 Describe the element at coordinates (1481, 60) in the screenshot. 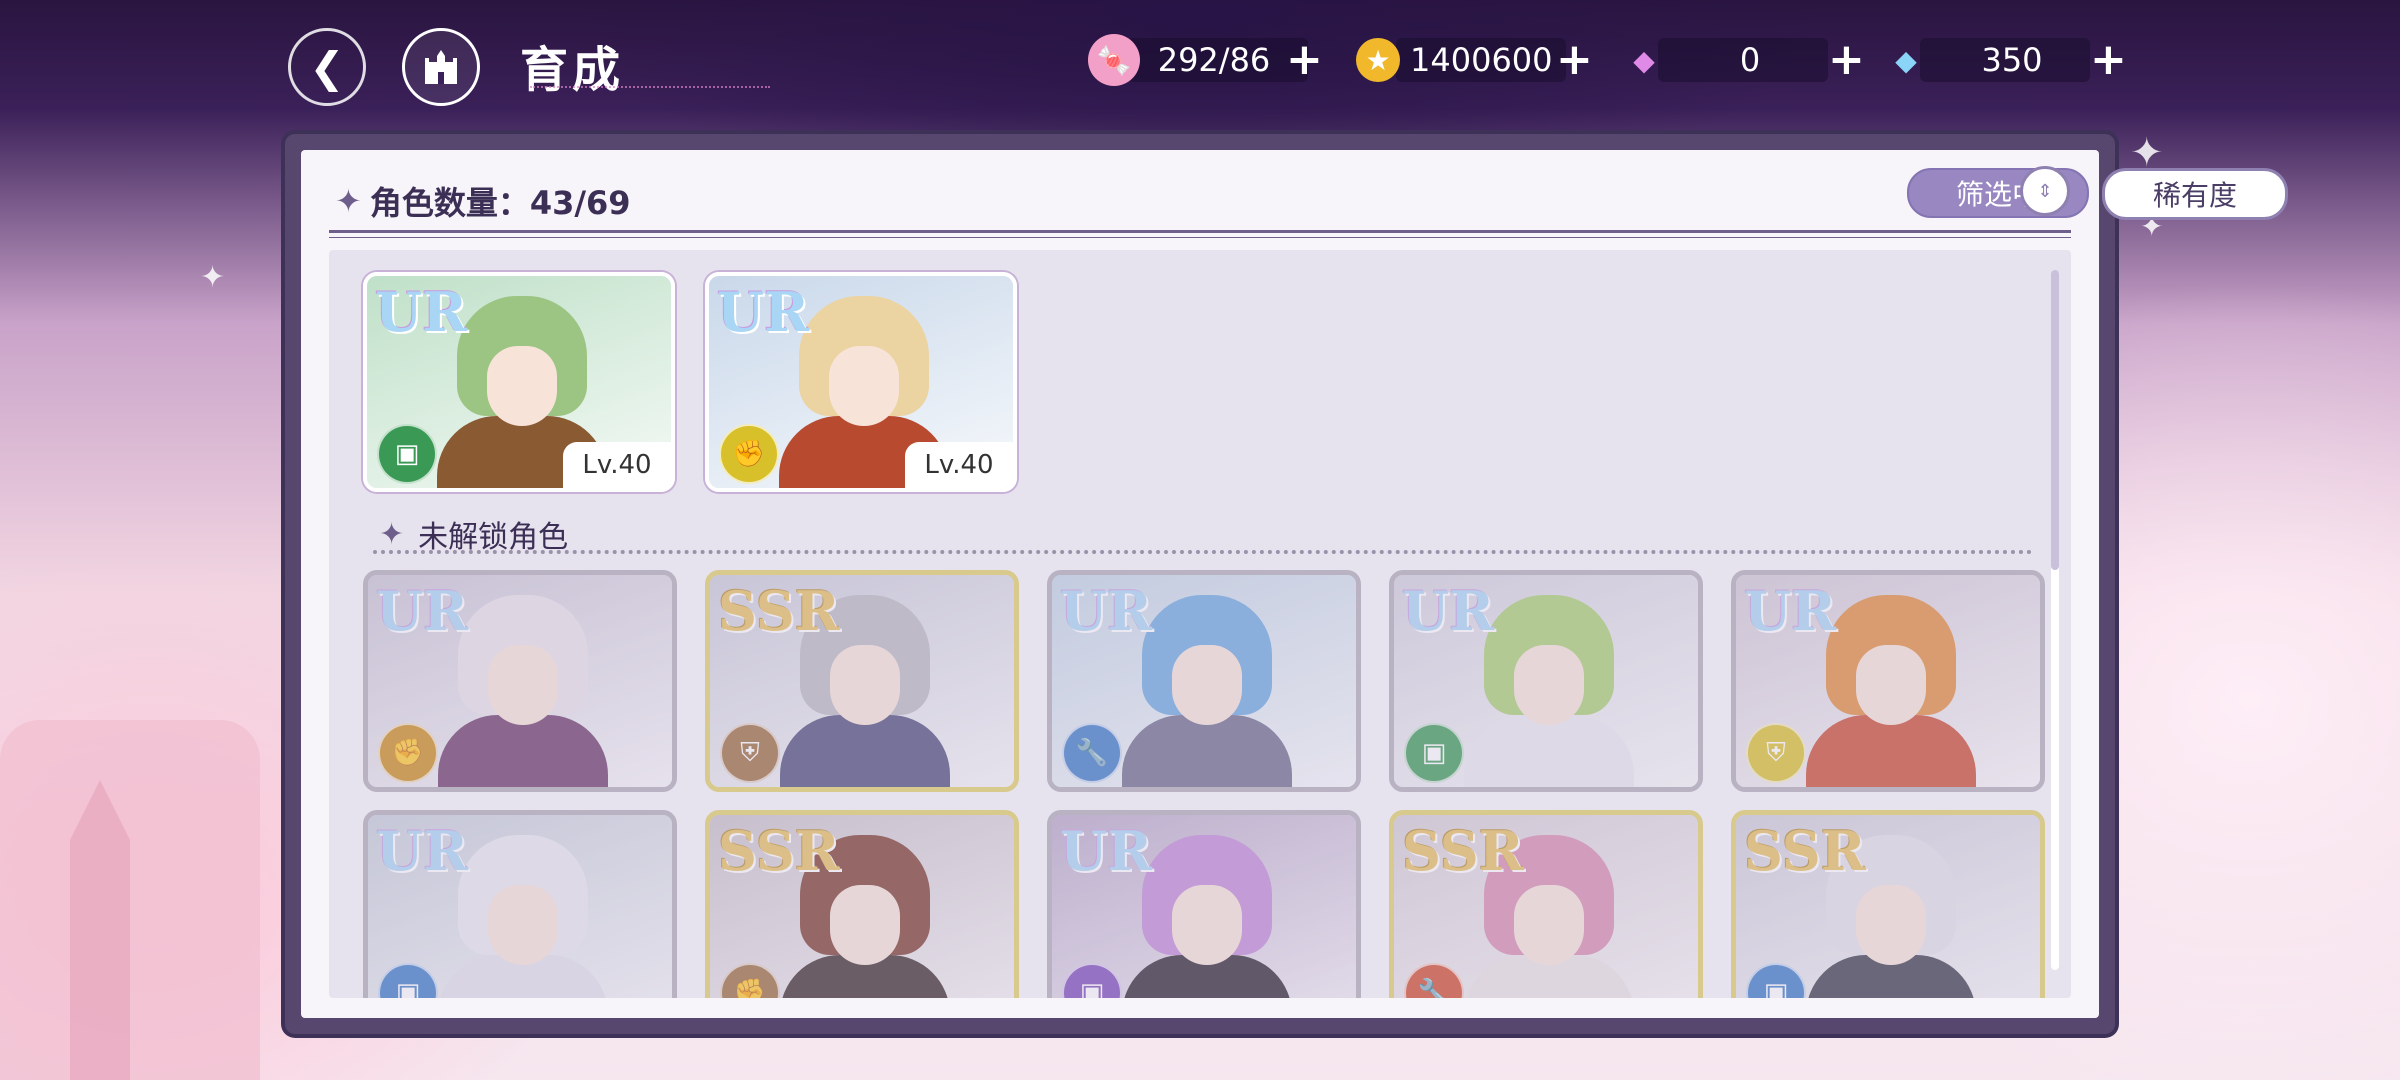

I see `gold-value: 1400600` at that location.